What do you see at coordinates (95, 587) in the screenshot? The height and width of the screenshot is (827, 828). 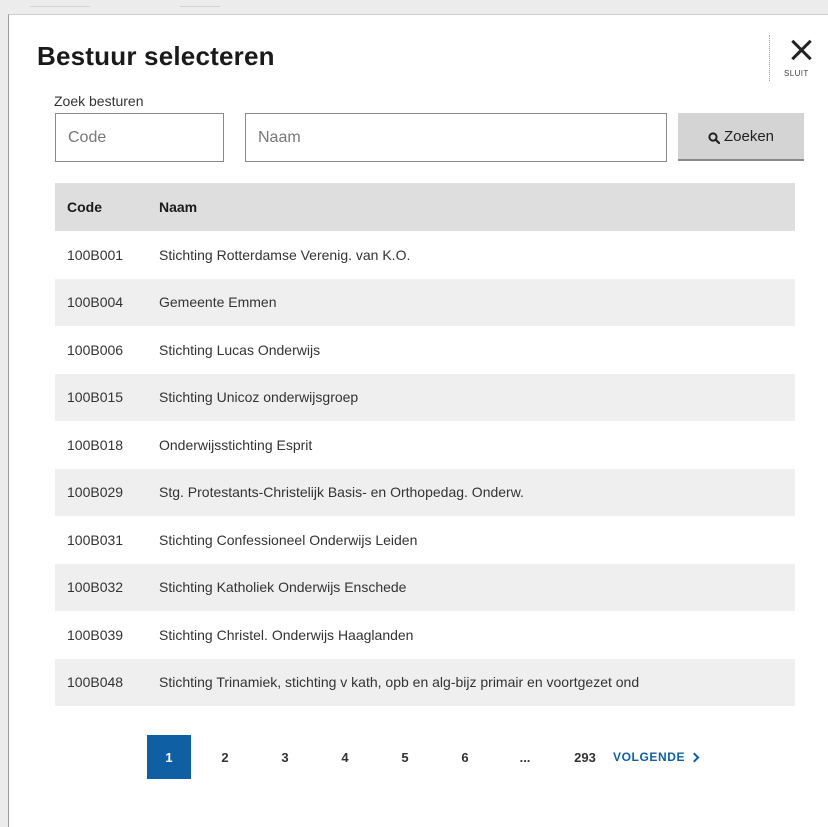 I see `board-code-cell: 100B032` at bounding box center [95, 587].